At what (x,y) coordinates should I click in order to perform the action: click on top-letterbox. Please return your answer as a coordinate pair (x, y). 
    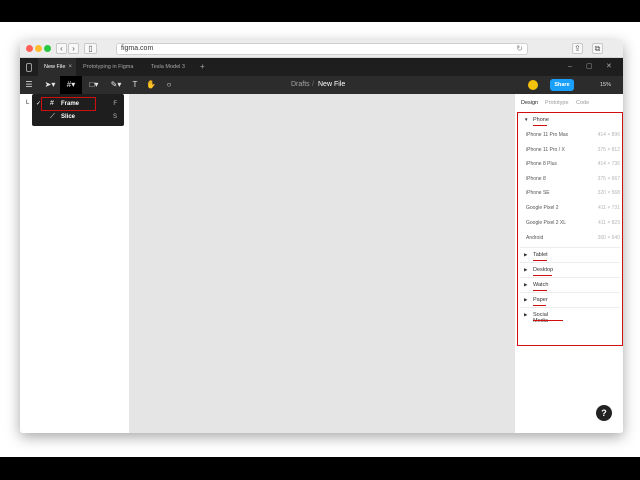
    Looking at the image, I should click on (320, 11).